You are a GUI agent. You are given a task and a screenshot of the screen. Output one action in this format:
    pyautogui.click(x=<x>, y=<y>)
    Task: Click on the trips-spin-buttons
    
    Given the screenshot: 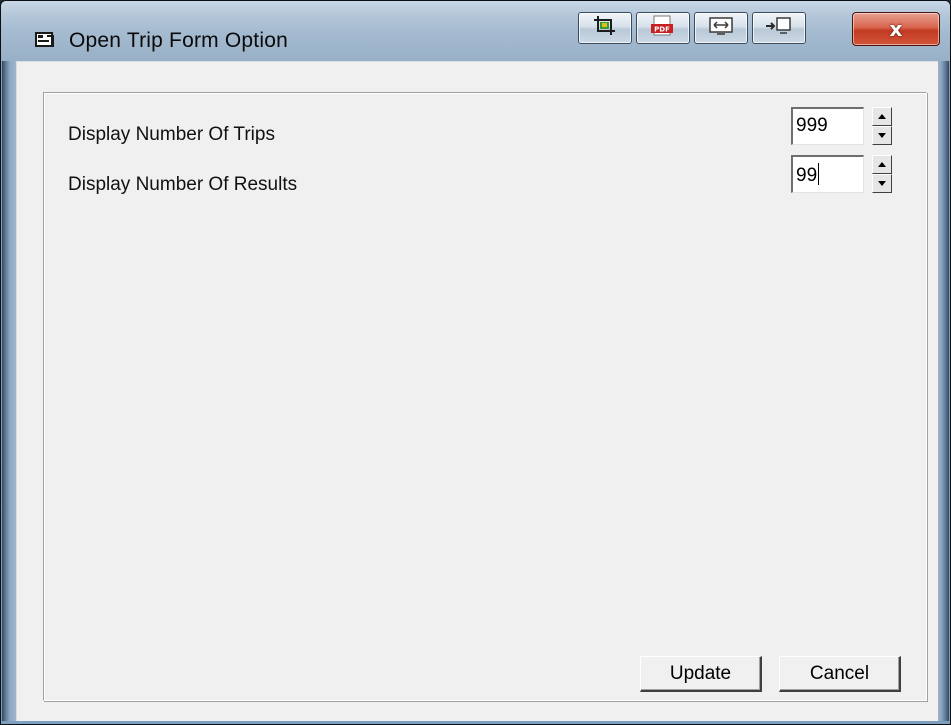 What is the action you would take?
    pyautogui.click(x=882, y=126)
    